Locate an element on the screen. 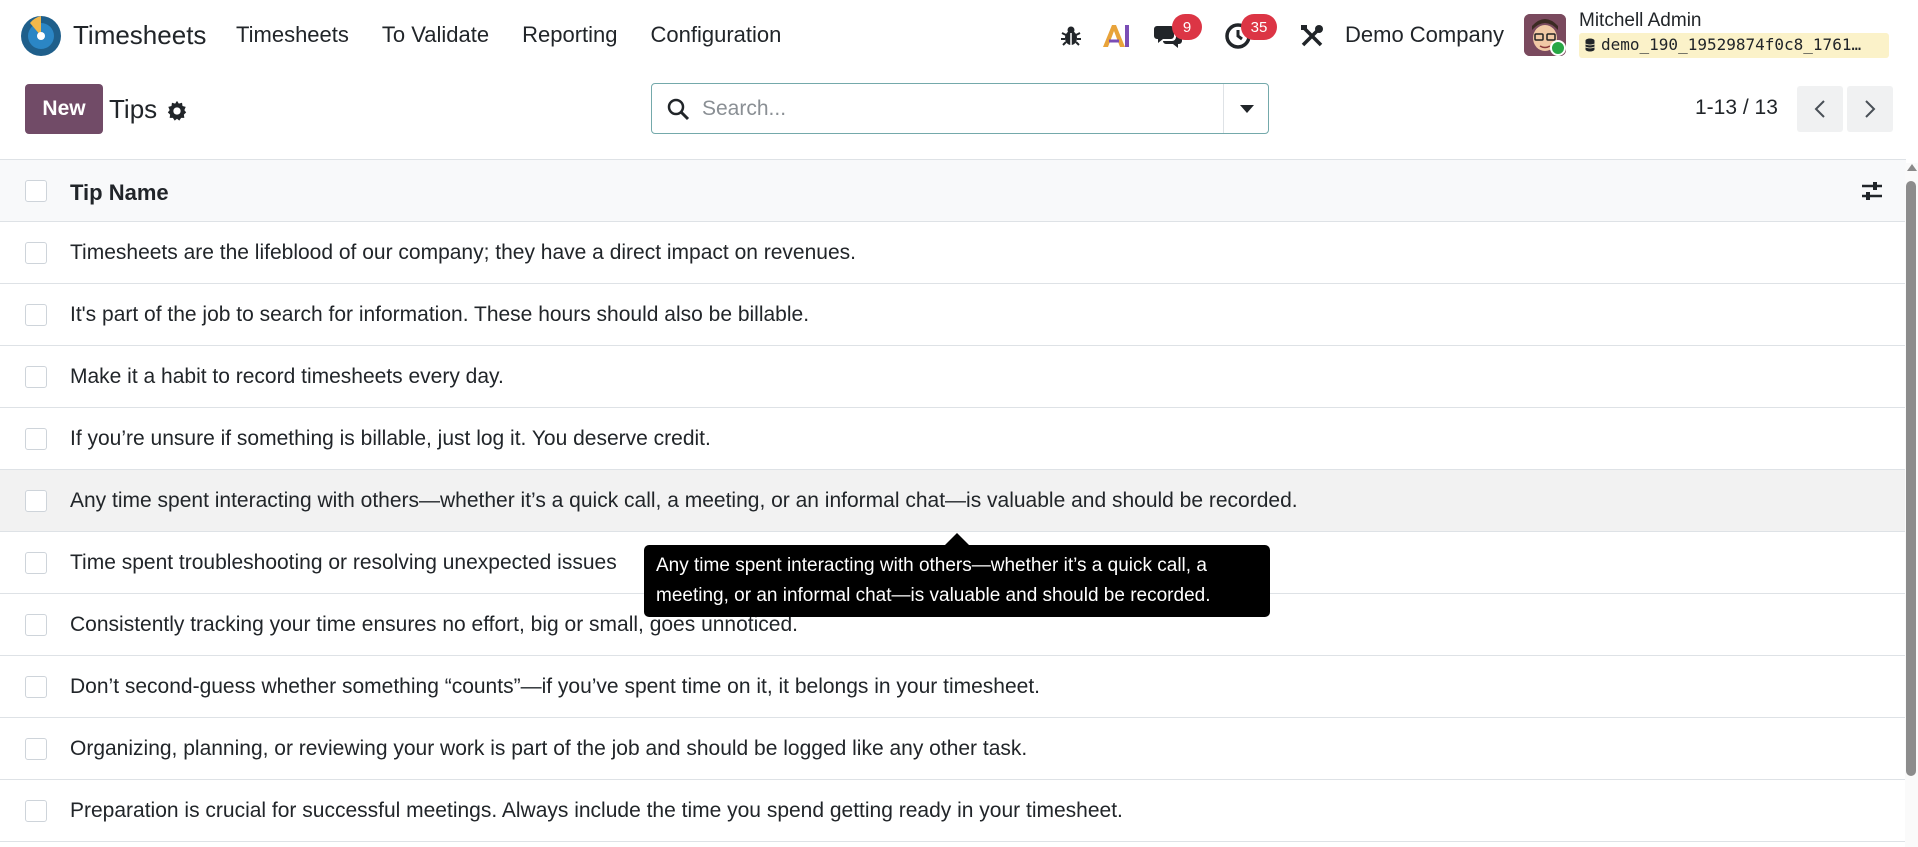 The height and width of the screenshot is (847, 1918). scroll-up-arrow-icon is located at coordinates (1912, 167).